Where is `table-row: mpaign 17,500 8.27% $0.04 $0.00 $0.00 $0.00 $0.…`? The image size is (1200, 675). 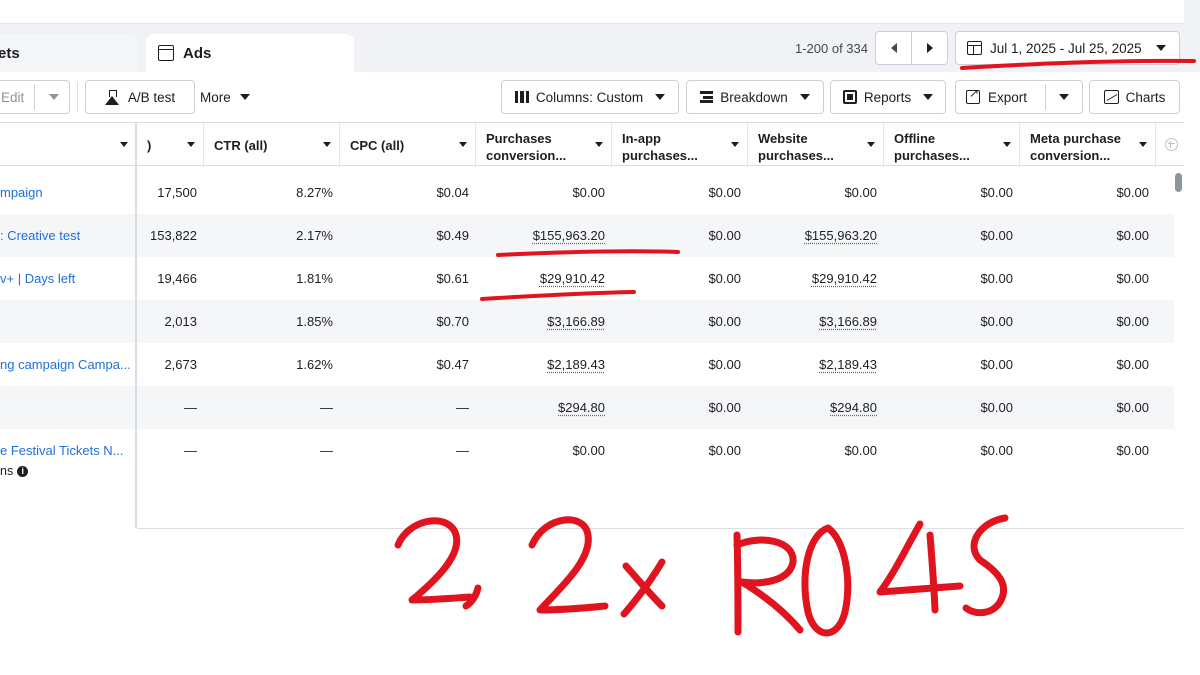 table-row: mpaign 17,500 8.27% $0.04 $0.00 $0.00 $0.00 $0.… is located at coordinates (587, 192).